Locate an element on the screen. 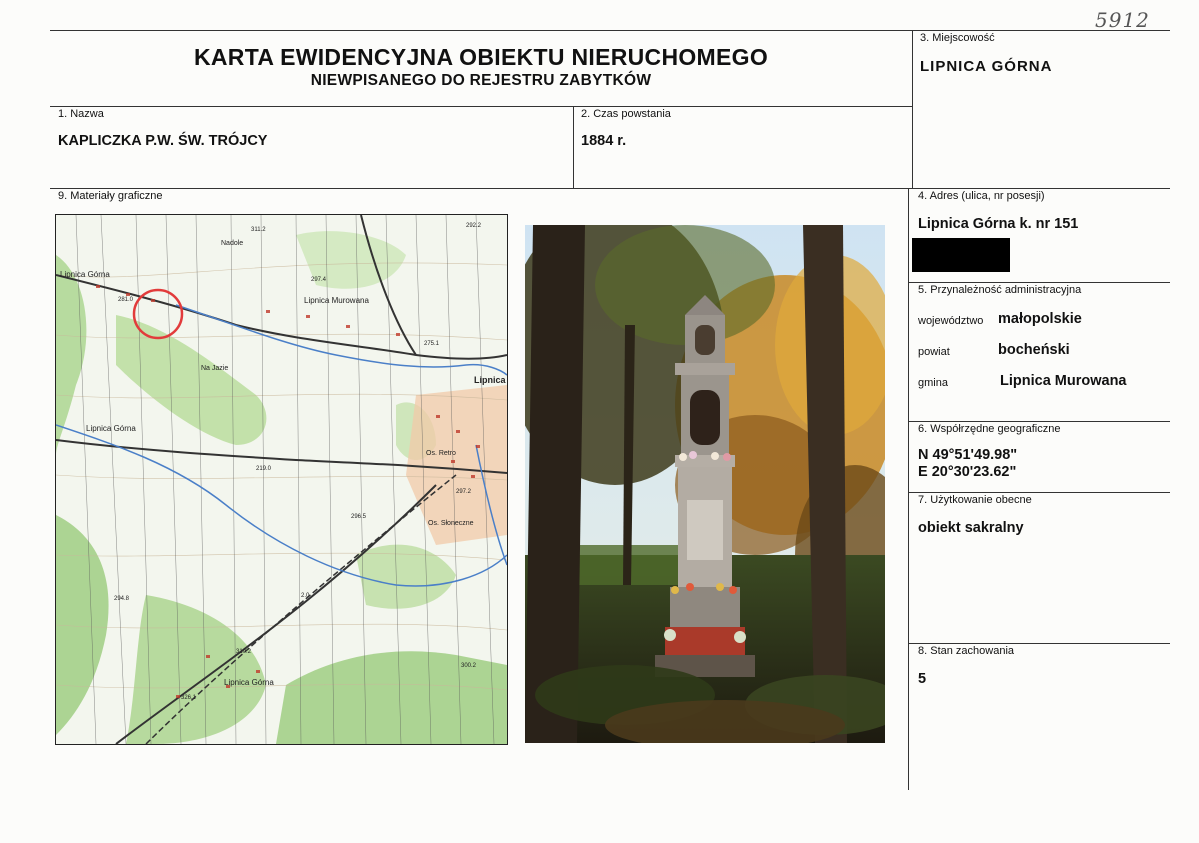 This screenshot has width=1199, height=843. field6-label: 6. Współrzędne geograficzne is located at coordinates (989, 429).